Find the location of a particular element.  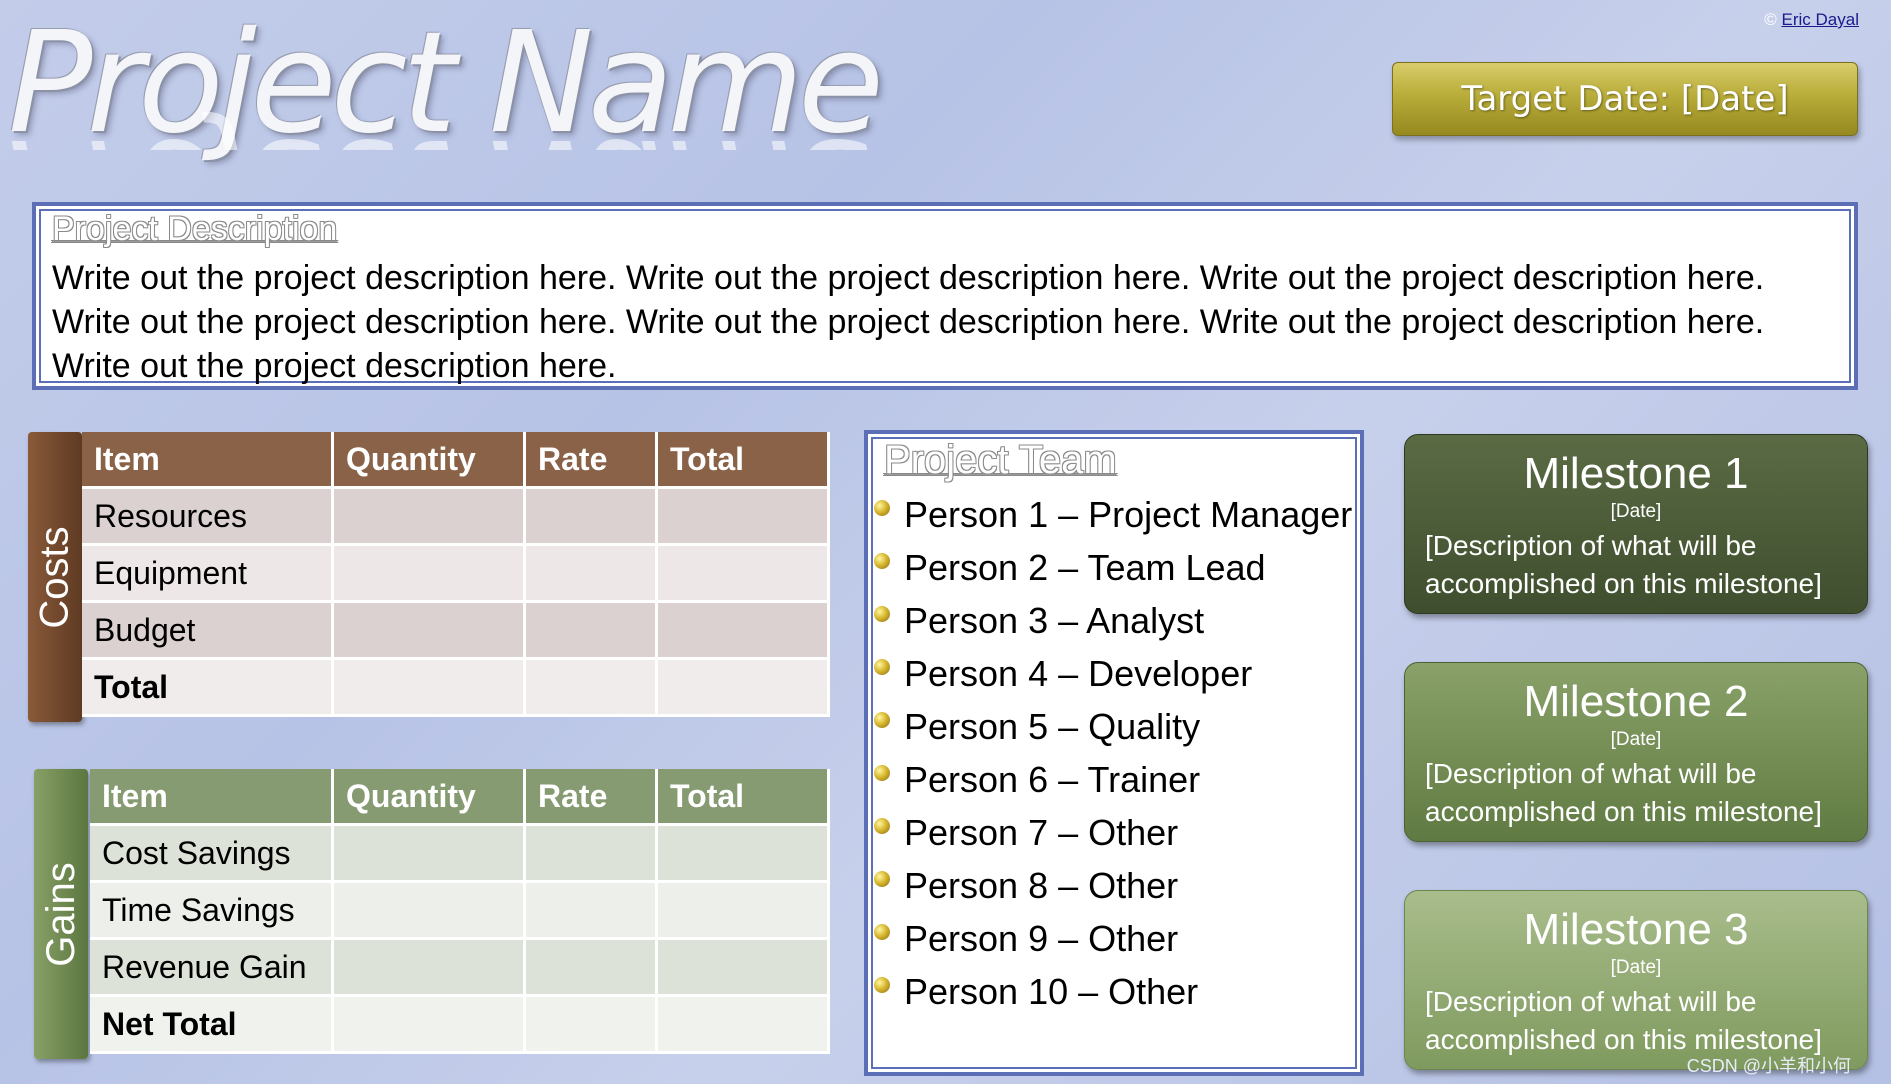

costs-header-total: Total is located at coordinates (744, 460).